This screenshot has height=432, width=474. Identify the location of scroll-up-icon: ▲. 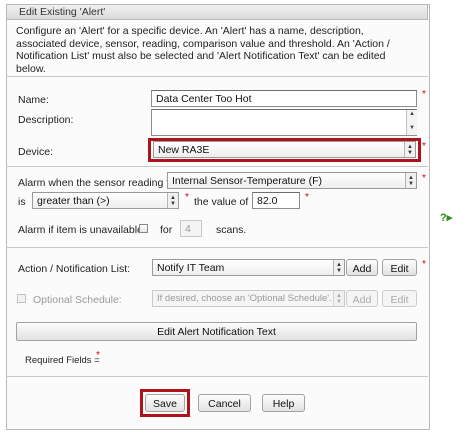
(412, 114).